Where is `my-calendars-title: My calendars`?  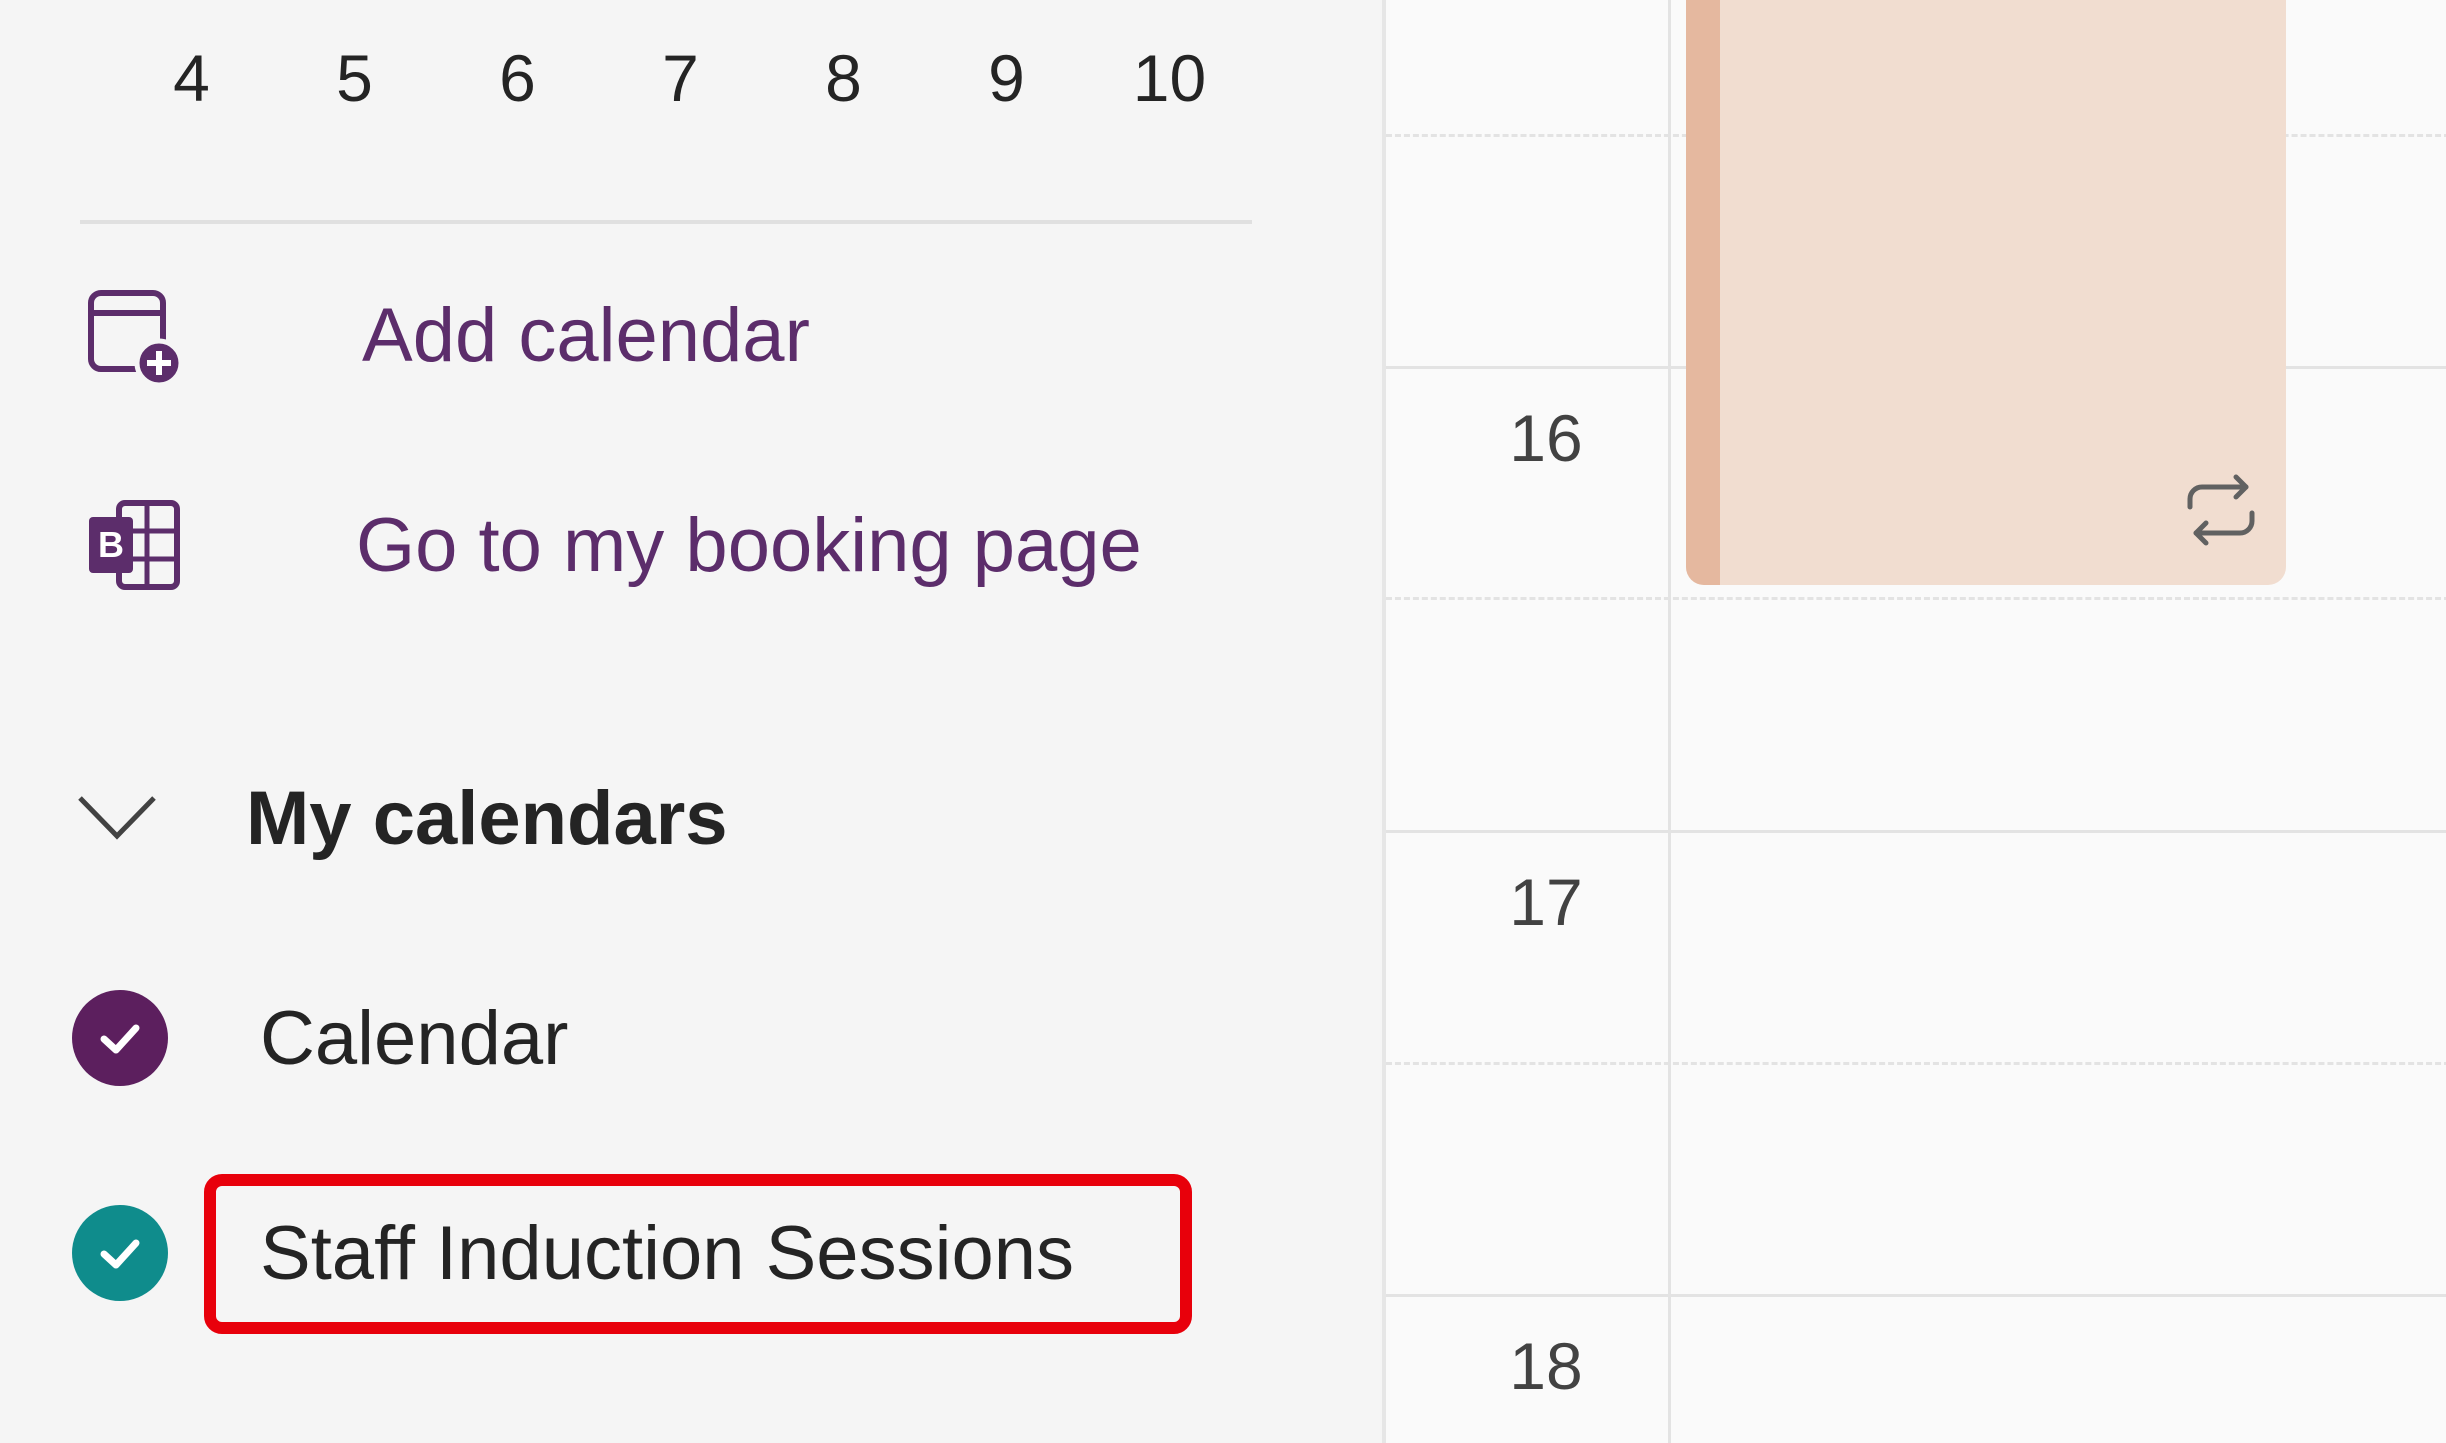
my-calendars-title: My calendars is located at coordinates (487, 818).